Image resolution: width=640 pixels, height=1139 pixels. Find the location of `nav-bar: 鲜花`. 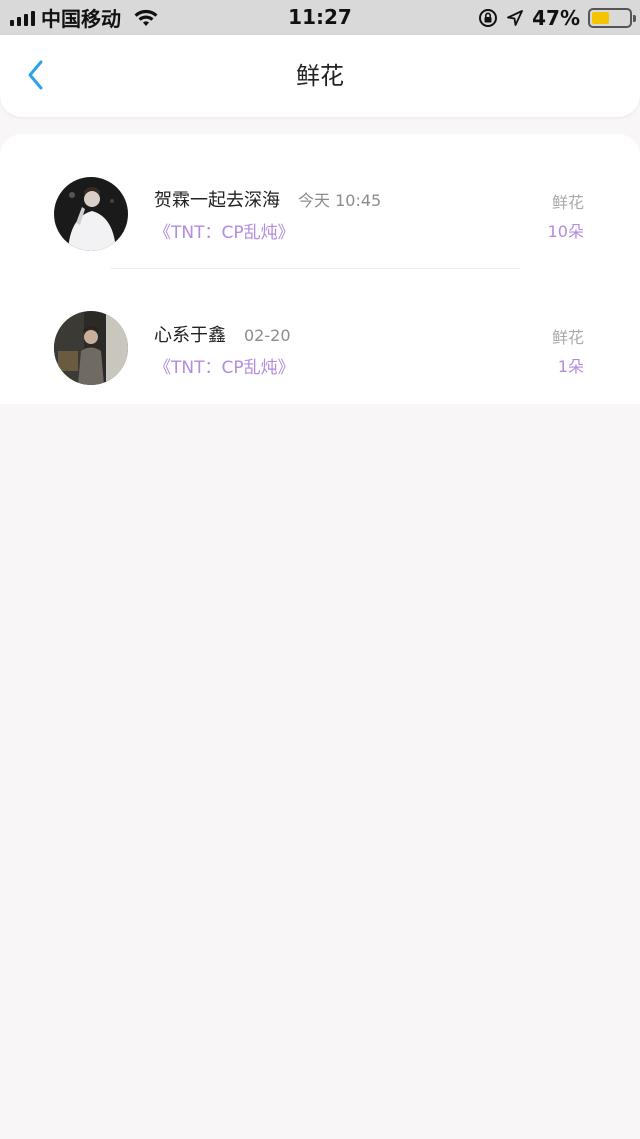

nav-bar: 鲜花 is located at coordinates (320, 76).